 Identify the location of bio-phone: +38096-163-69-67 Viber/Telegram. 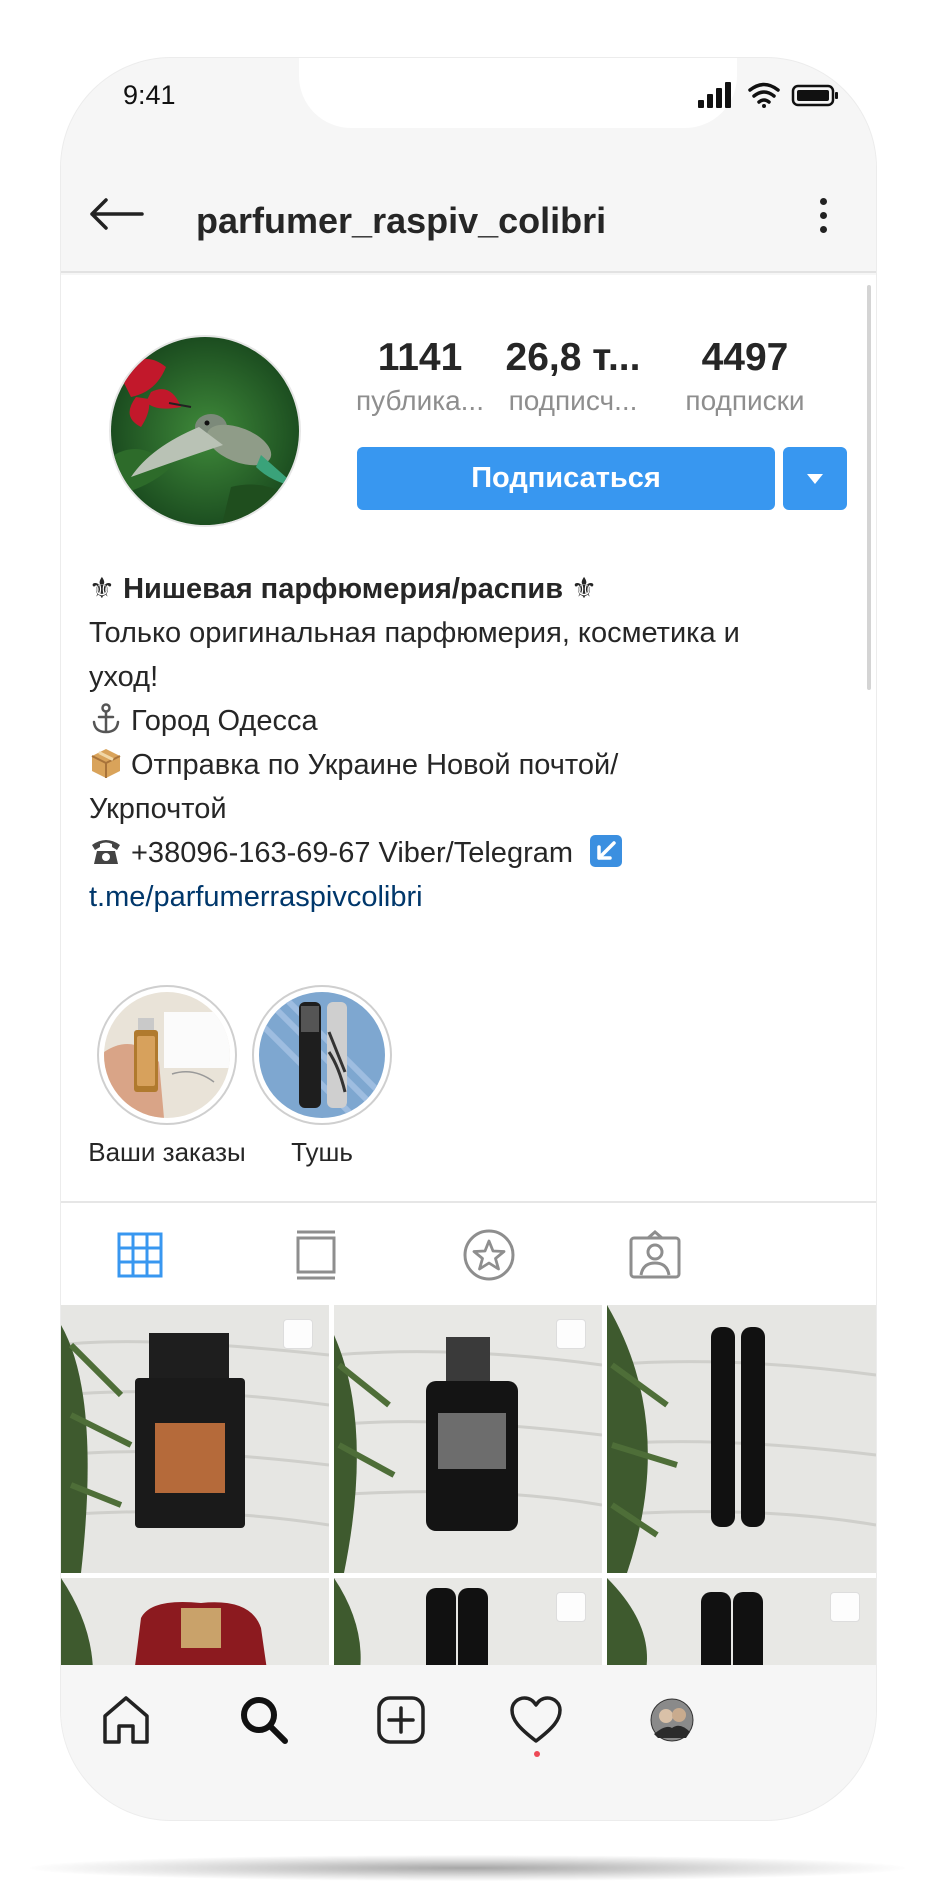
(352, 853).